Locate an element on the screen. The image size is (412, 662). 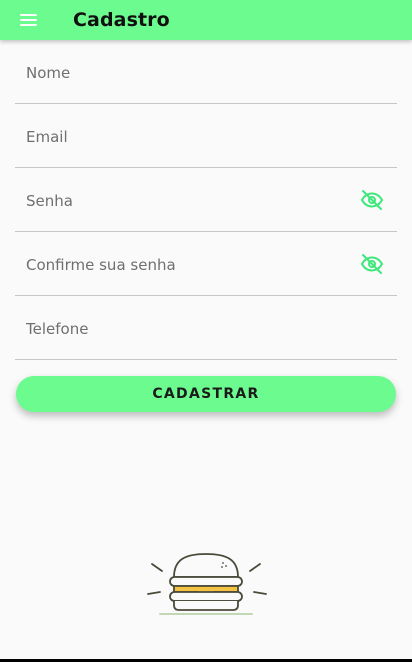
page-title: Cadastro is located at coordinates (121, 20).